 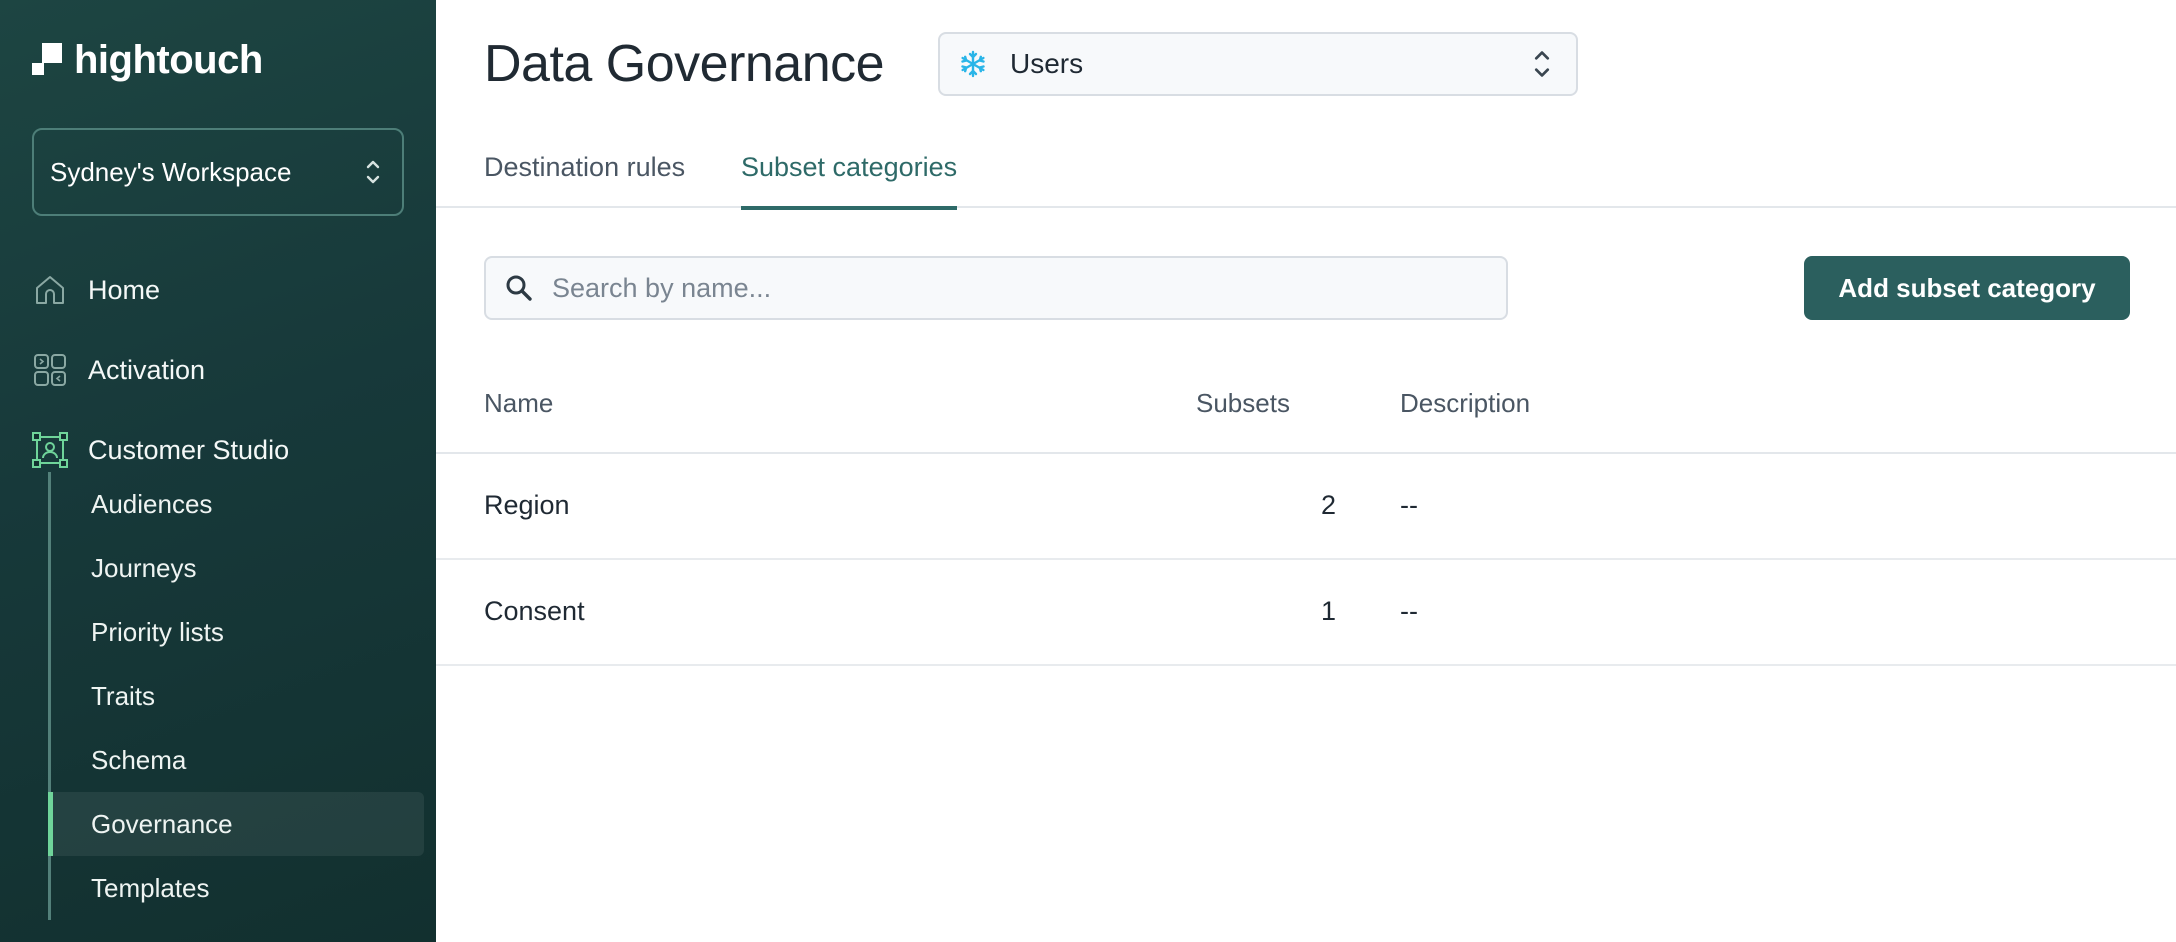 I want to click on row-name: Region, so click(x=527, y=505).